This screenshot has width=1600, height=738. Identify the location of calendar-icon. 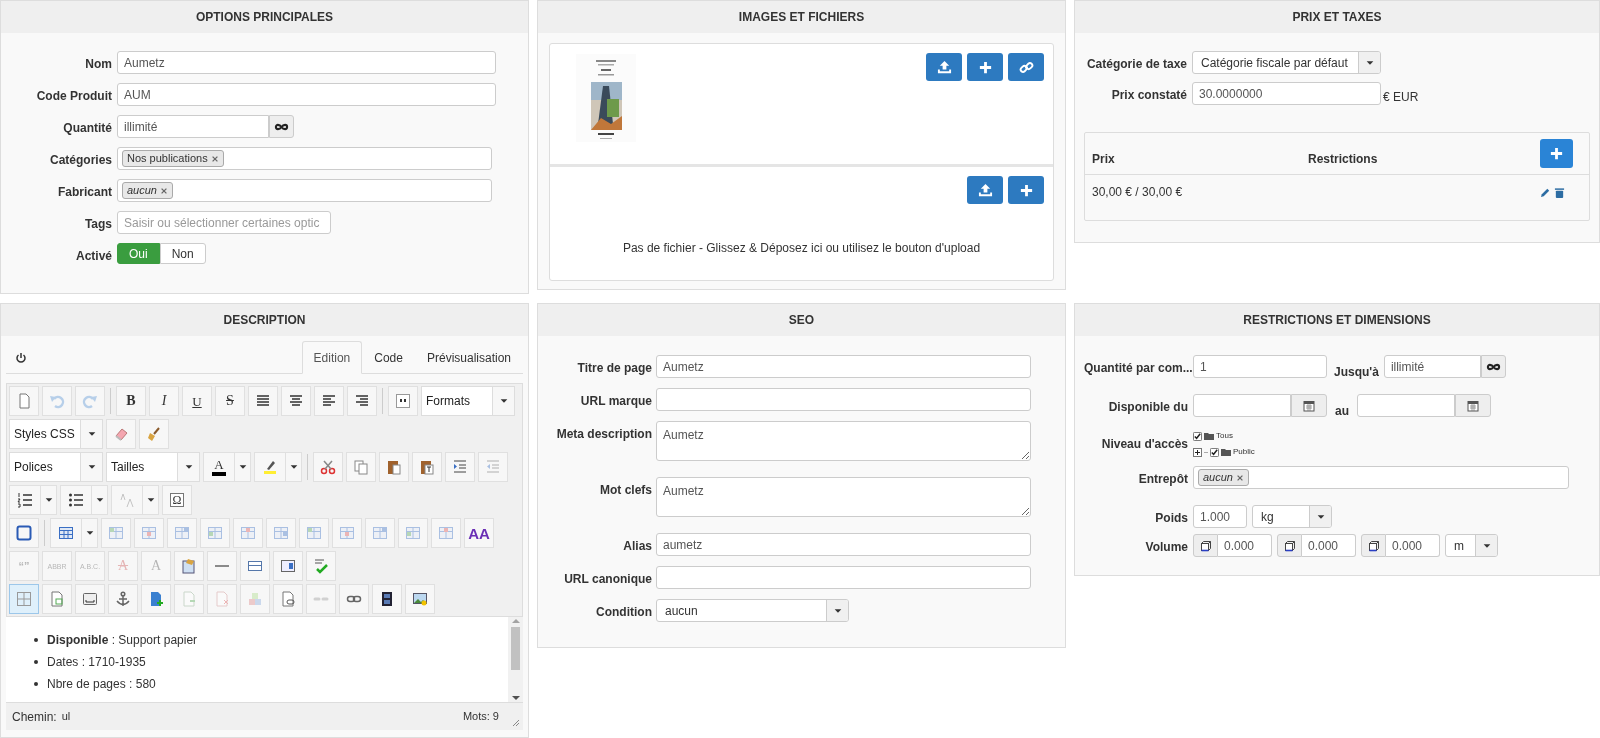
(1309, 405).